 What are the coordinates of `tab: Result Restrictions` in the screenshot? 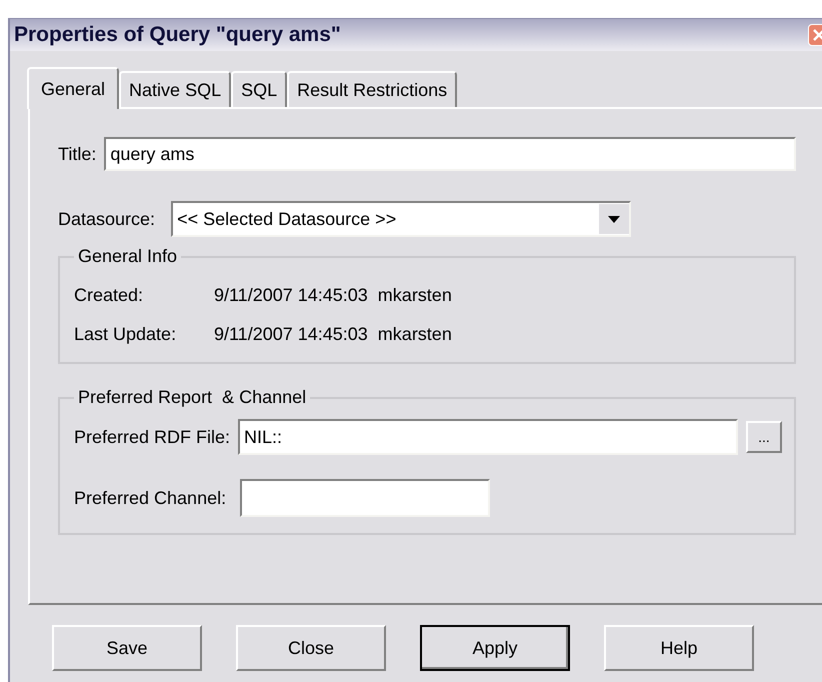 It's located at (372, 89).